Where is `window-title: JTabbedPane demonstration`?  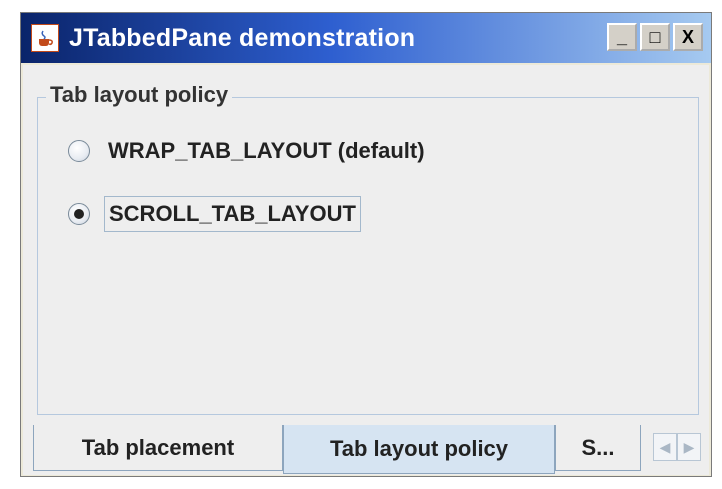
window-title: JTabbedPane demonstration is located at coordinates (242, 37).